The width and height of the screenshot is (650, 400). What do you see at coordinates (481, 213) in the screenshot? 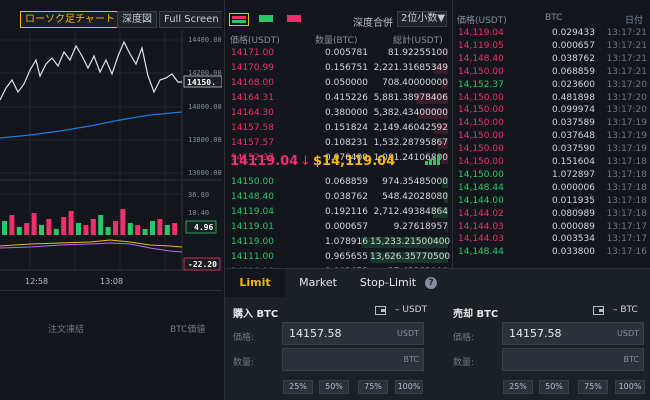
I see `trade-price: 14,144.02` at bounding box center [481, 213].